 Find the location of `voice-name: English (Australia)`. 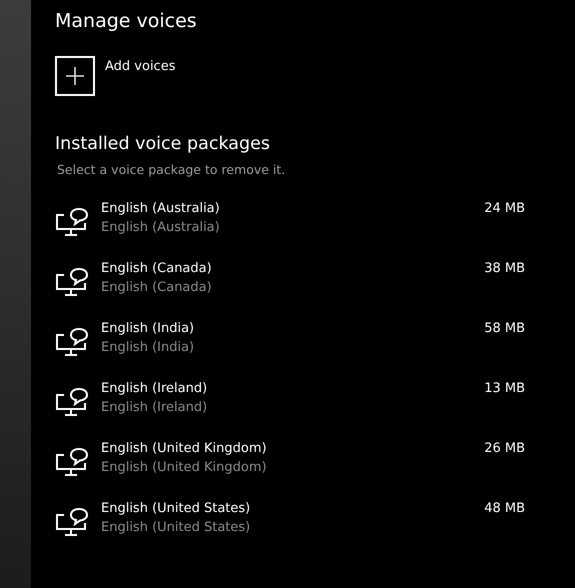

voice-name: English (Australia) is located at coordinates (160, 209).